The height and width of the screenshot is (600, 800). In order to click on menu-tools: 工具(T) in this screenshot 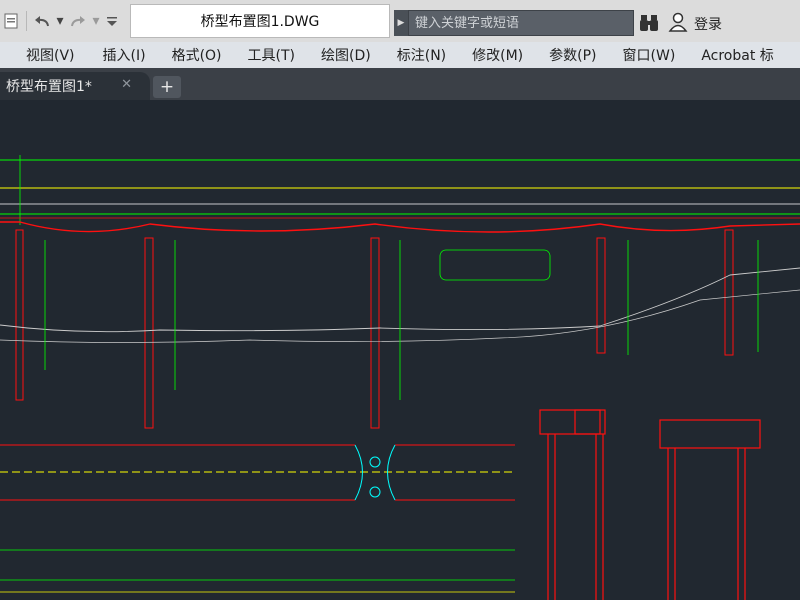, I will do `click(270, 55)`.